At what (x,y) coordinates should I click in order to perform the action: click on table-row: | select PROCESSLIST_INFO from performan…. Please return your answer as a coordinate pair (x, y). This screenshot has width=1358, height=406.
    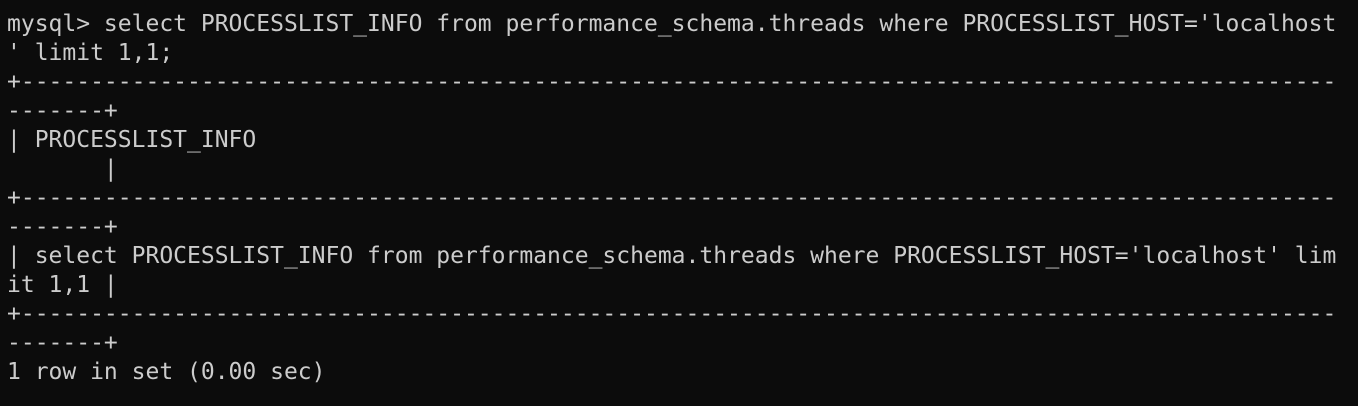
    Looking at the image, I should click on (672, 256).